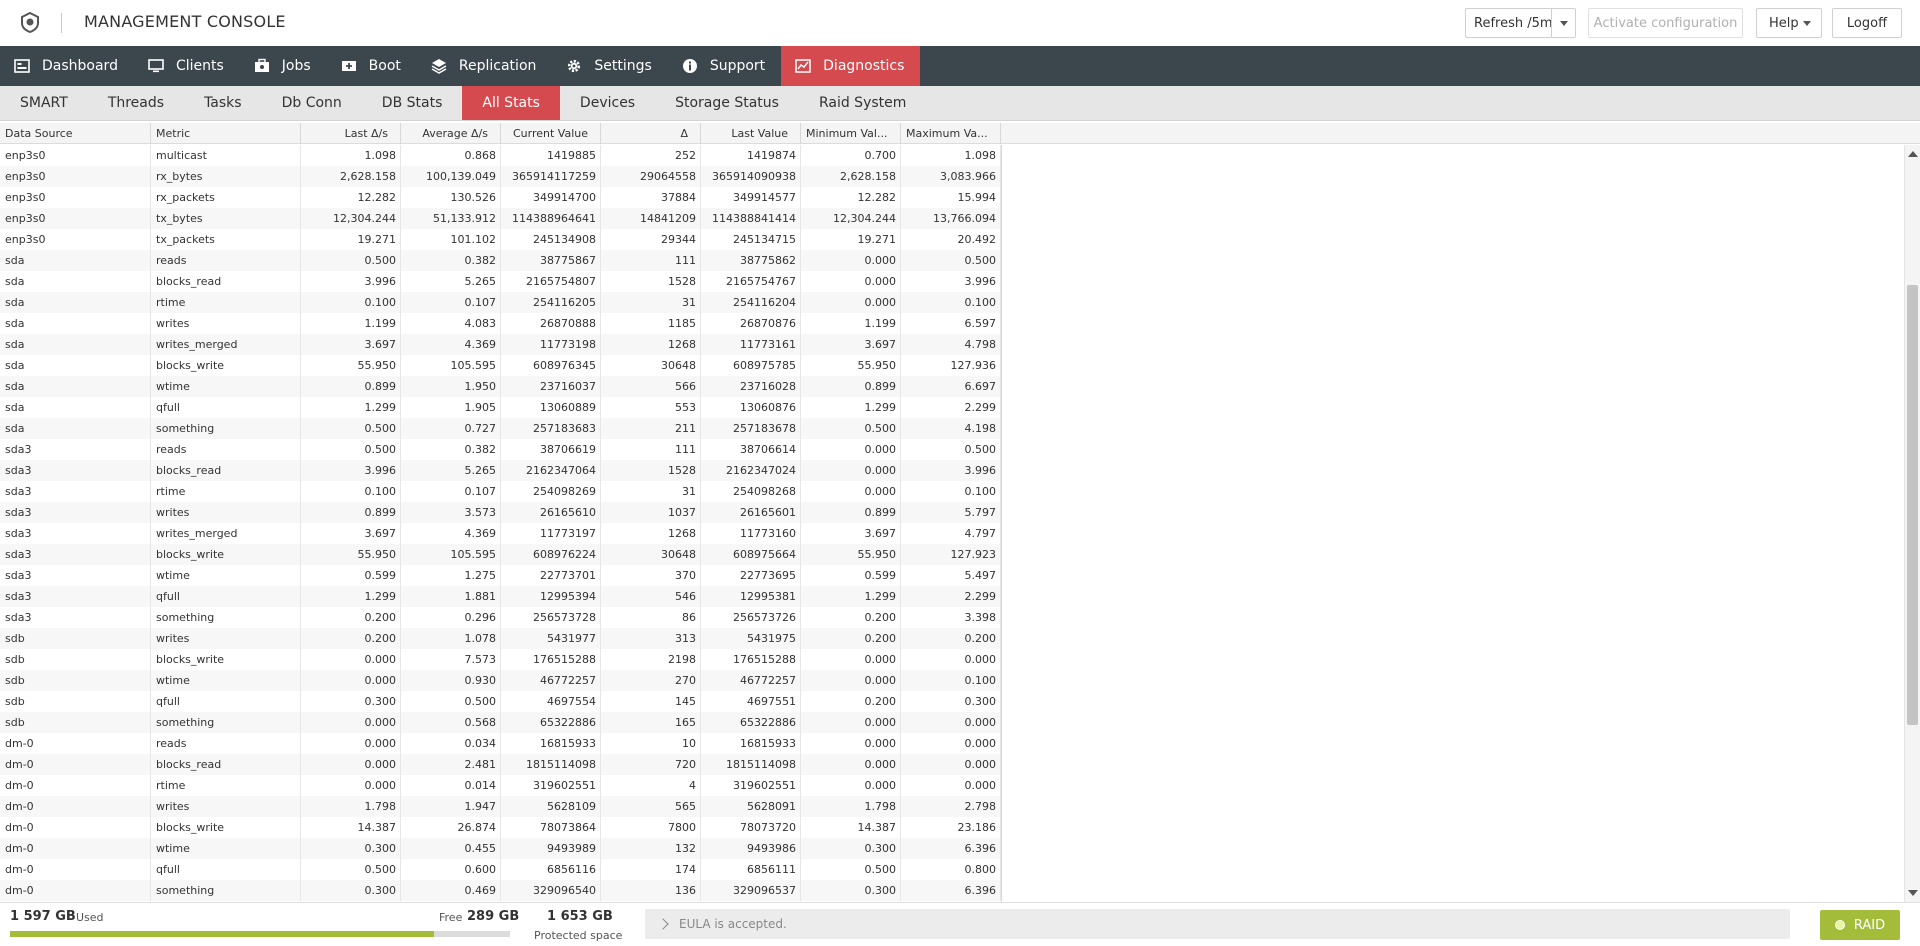 The width and height of the screenshot is (1920, 946). Describe the element at coordinates (651, 743) in the screenshot. I see `table-cell: 10` at that location.